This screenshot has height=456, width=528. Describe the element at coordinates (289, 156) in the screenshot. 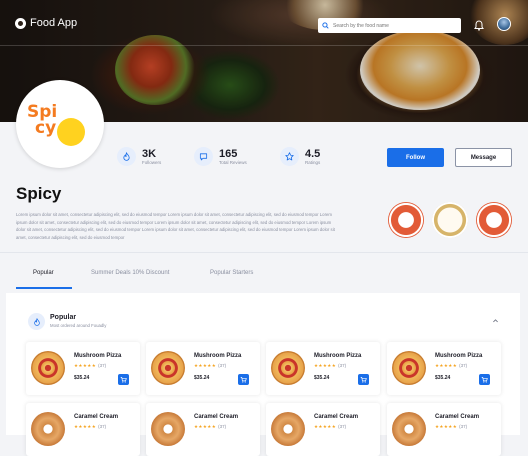

I see `star-icon` at that location.